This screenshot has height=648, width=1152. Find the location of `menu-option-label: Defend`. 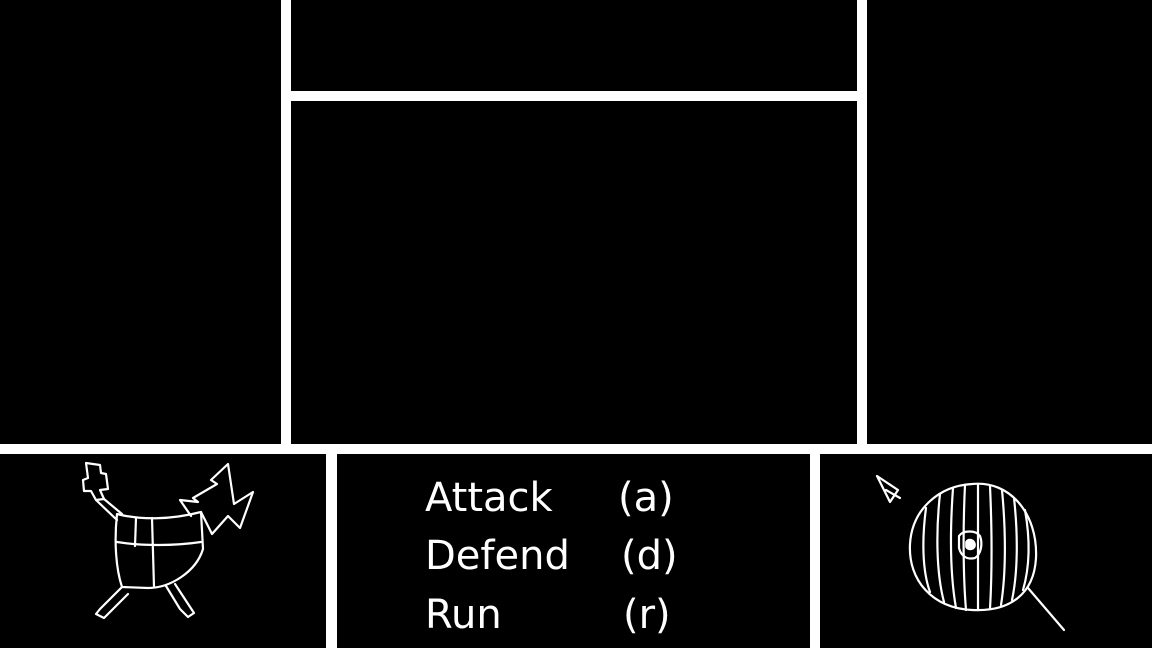

menu-option-label: Defend is located at coordinates (497, 556).